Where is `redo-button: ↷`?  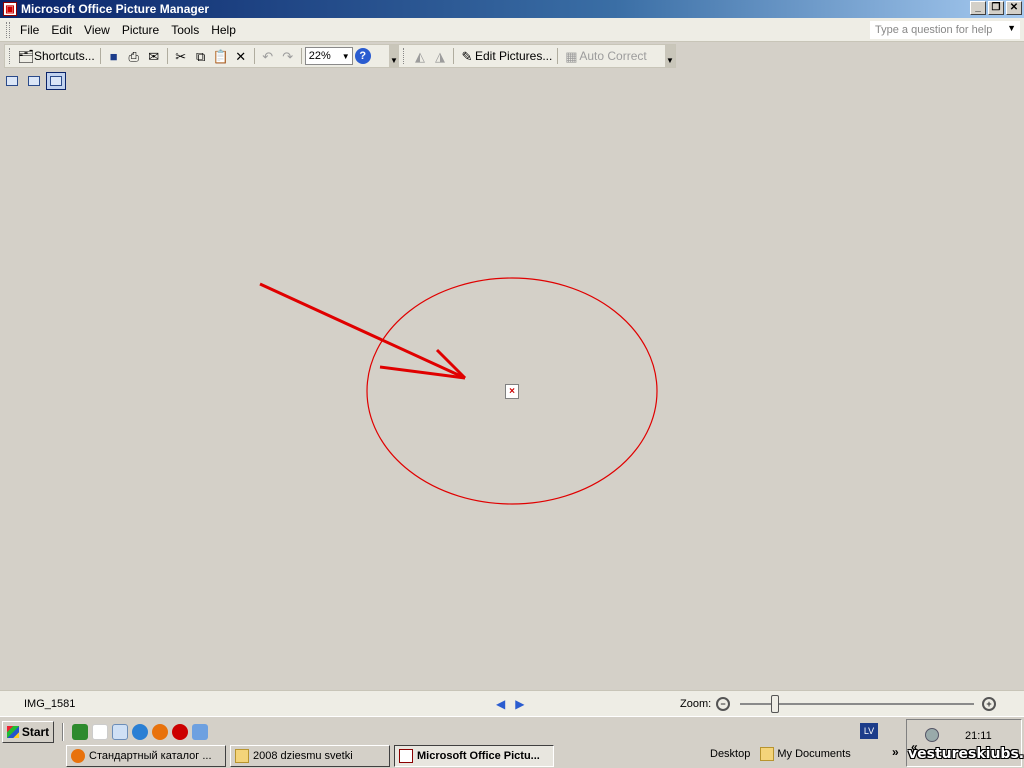 redo-button: ↷ is located at coordinates (288, 56).